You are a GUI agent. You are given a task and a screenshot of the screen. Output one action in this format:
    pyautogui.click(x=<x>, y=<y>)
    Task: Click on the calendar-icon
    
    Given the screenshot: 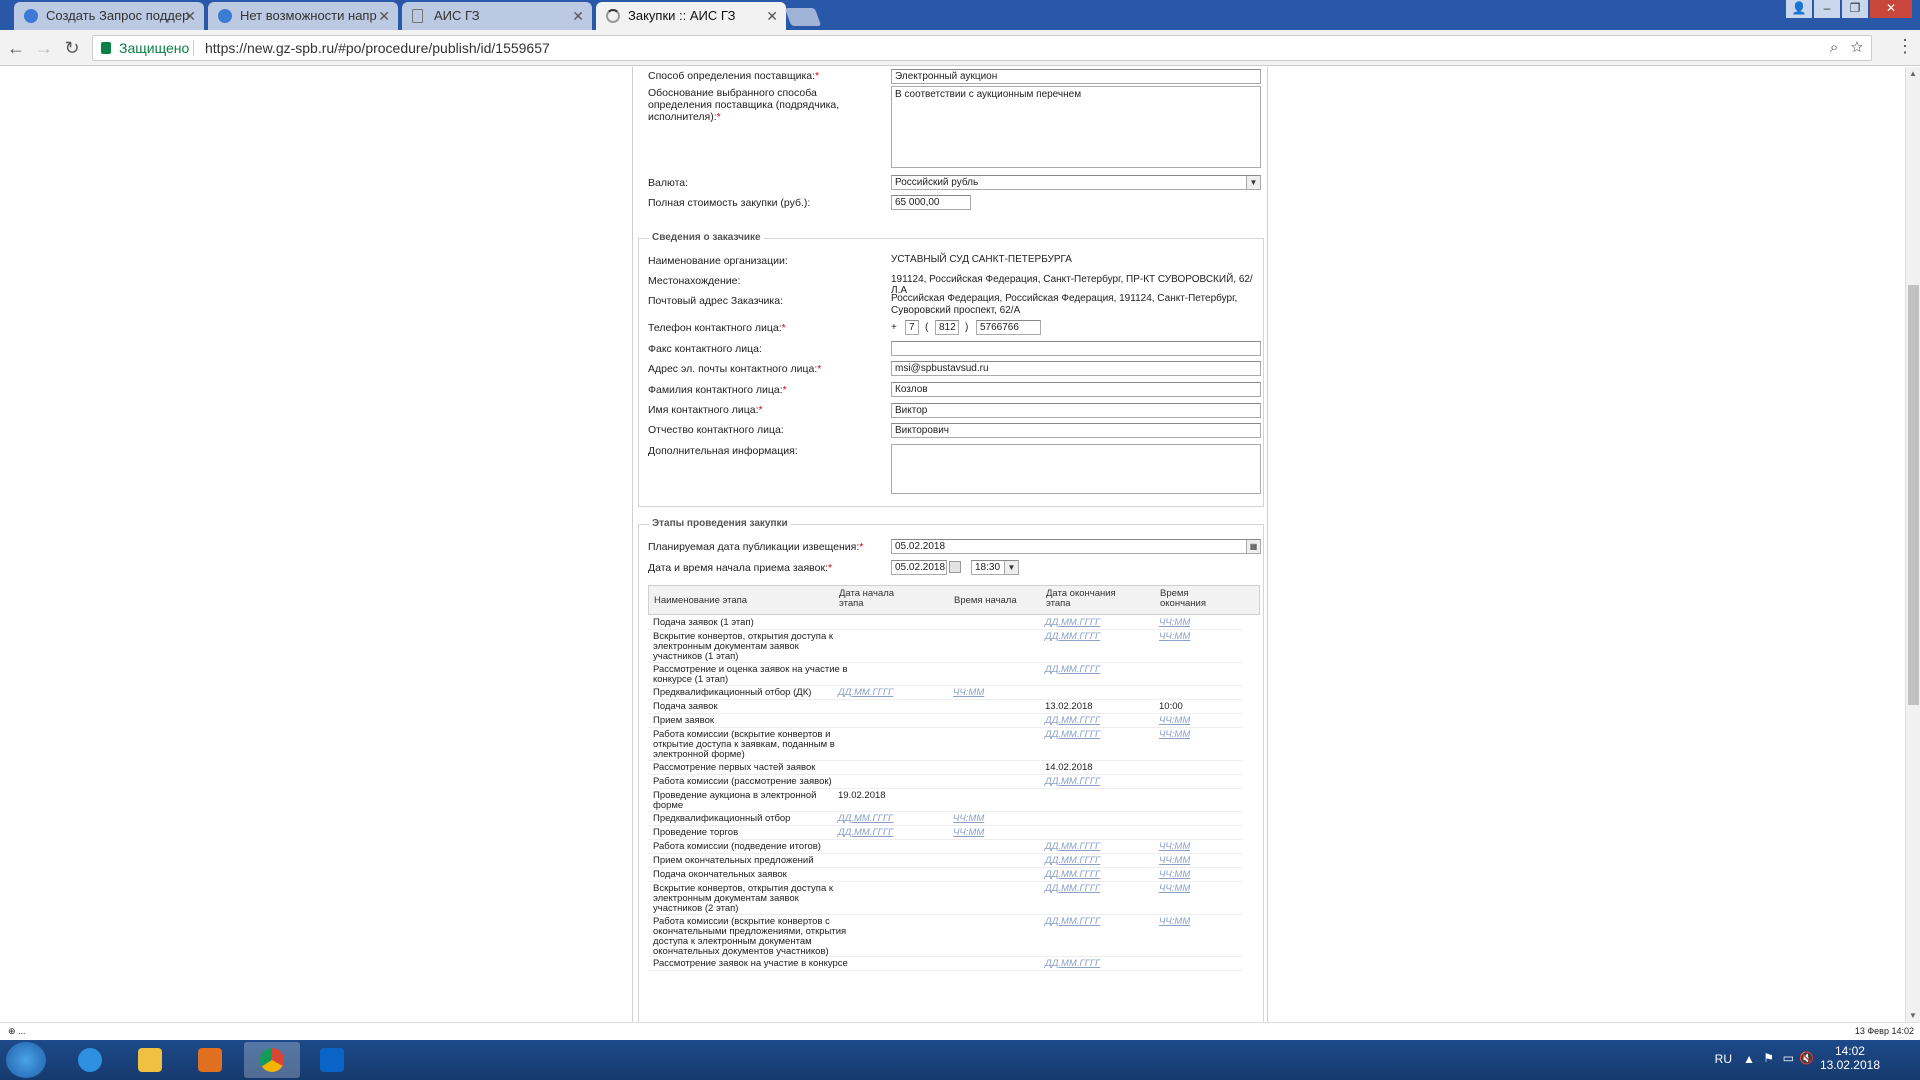 What is the action you would take?
    pyautogui.click(x=955, y=567)
    